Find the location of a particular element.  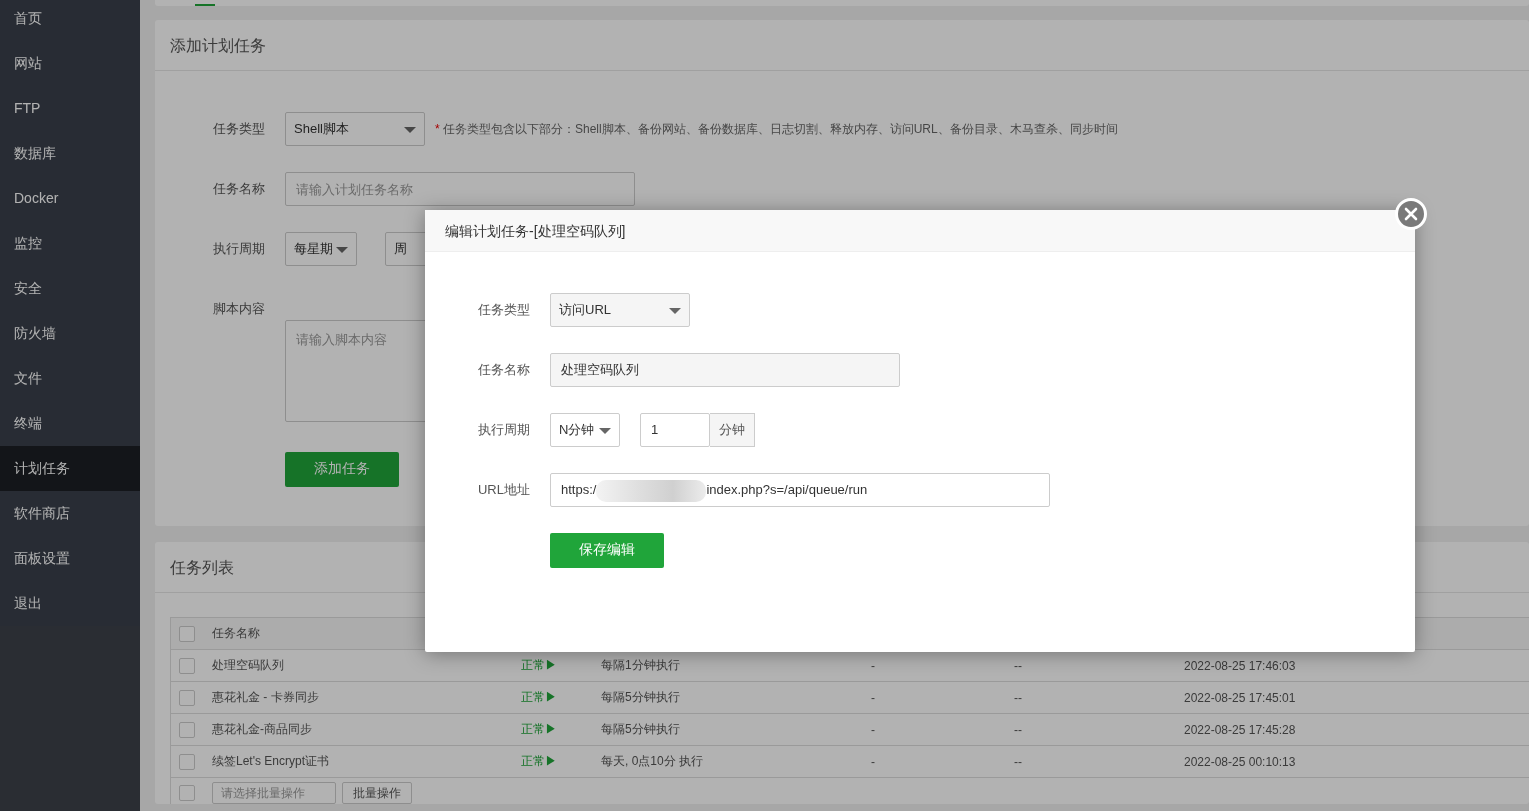

field-label: 脚本内容 is located at coordinates (238, 309).